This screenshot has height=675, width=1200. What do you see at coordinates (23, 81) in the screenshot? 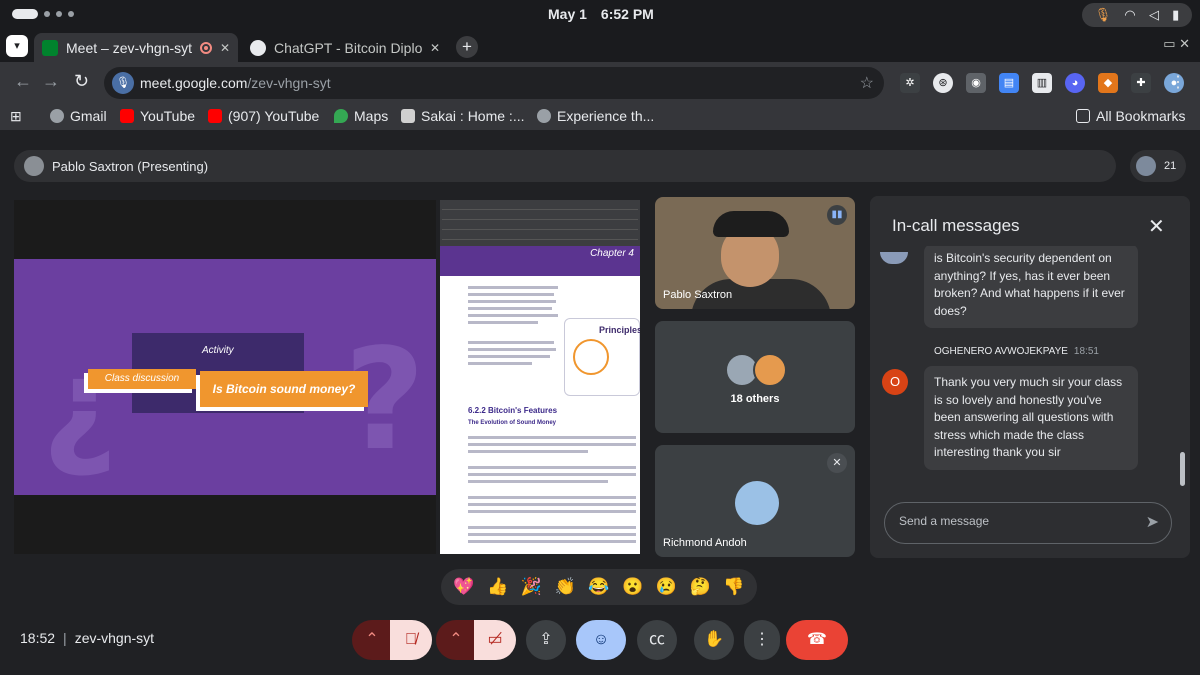
I see `back-arrow-icon: ←` at bounding box center [23, 81].